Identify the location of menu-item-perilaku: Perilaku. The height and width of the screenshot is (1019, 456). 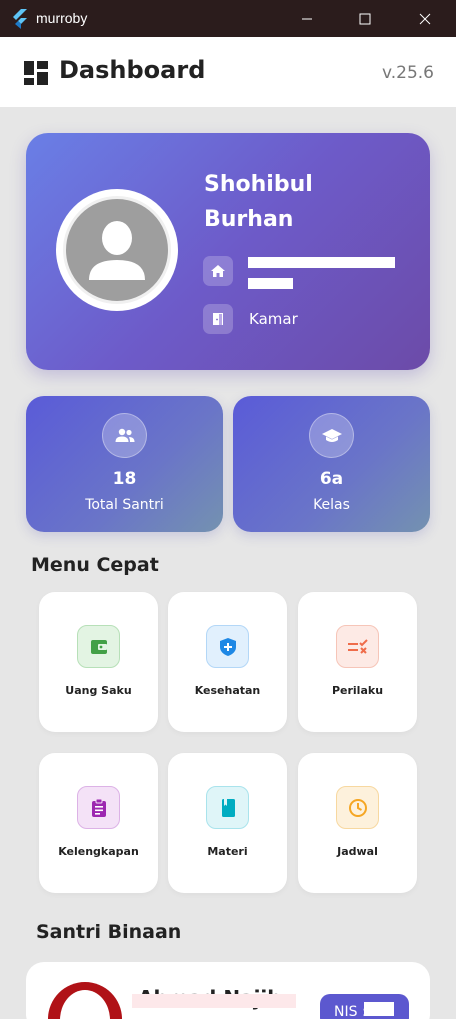
(357, 662).